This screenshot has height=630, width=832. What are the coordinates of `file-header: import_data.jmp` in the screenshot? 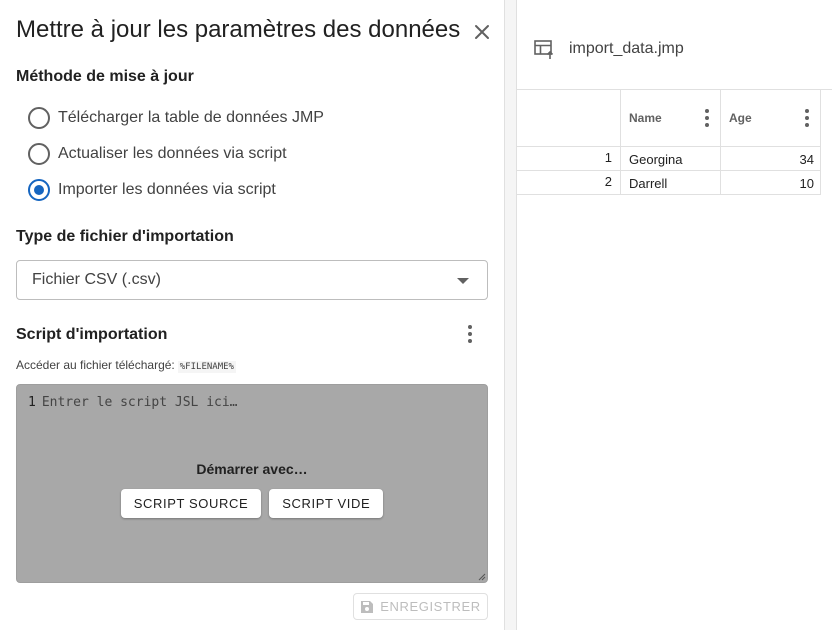 It's located at (674, 45).